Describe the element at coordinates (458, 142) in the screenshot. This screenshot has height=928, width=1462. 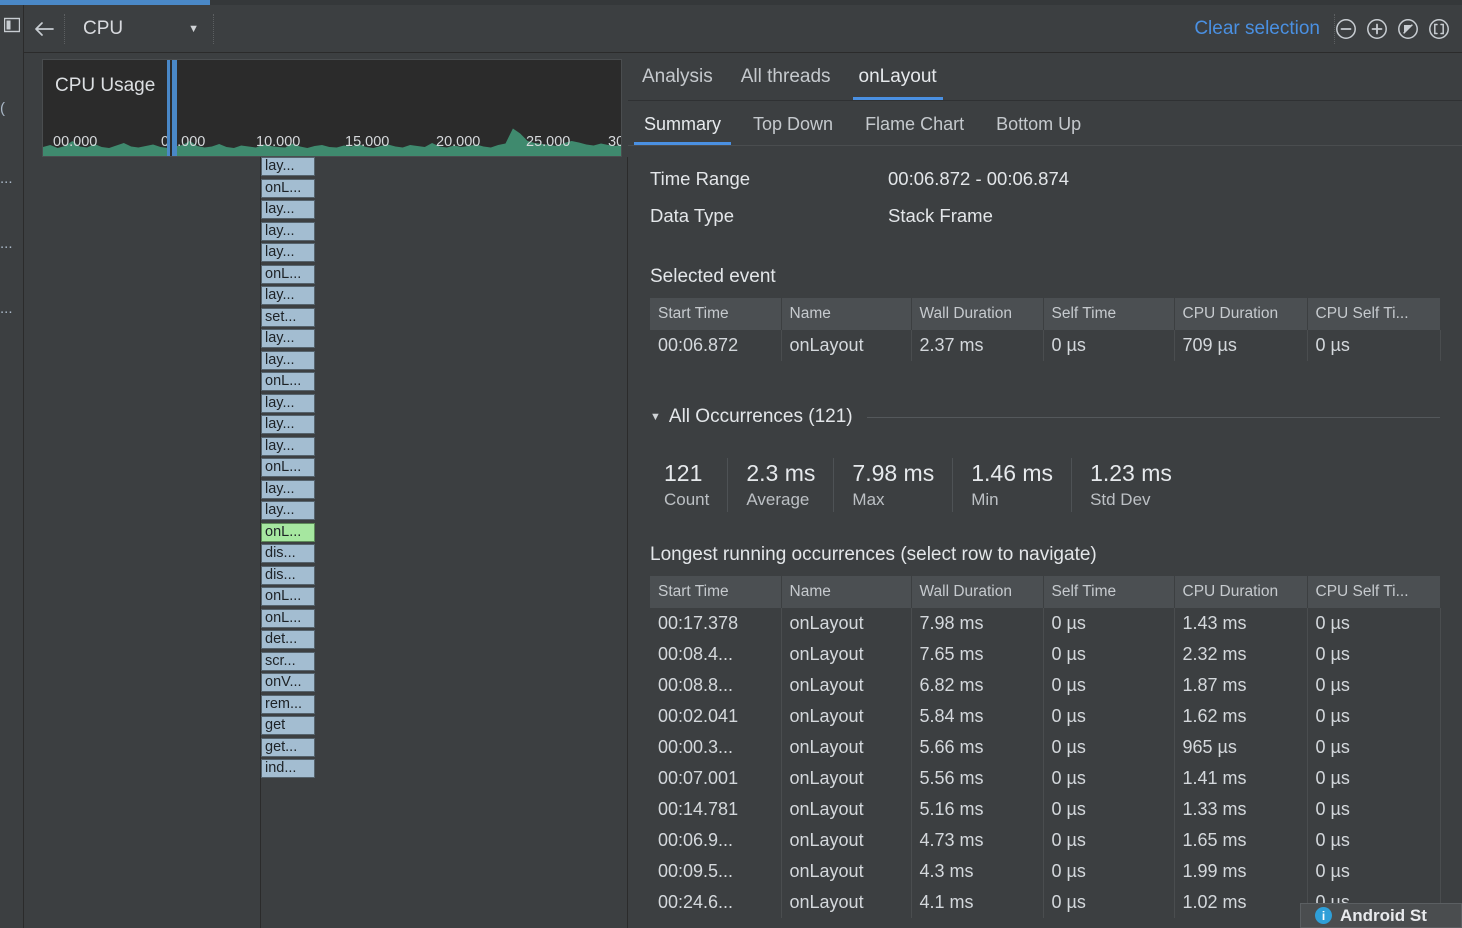
I see `axis-tick-4: 20.000` at that location.